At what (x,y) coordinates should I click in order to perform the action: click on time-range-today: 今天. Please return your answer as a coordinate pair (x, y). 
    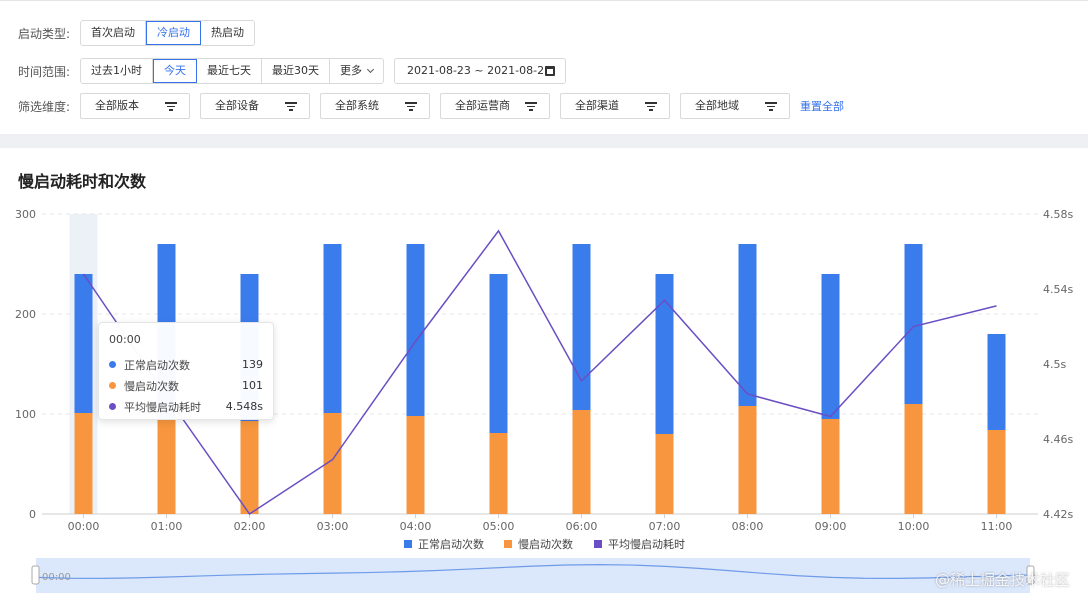
    Looking at the image, I should click on (175, 71).